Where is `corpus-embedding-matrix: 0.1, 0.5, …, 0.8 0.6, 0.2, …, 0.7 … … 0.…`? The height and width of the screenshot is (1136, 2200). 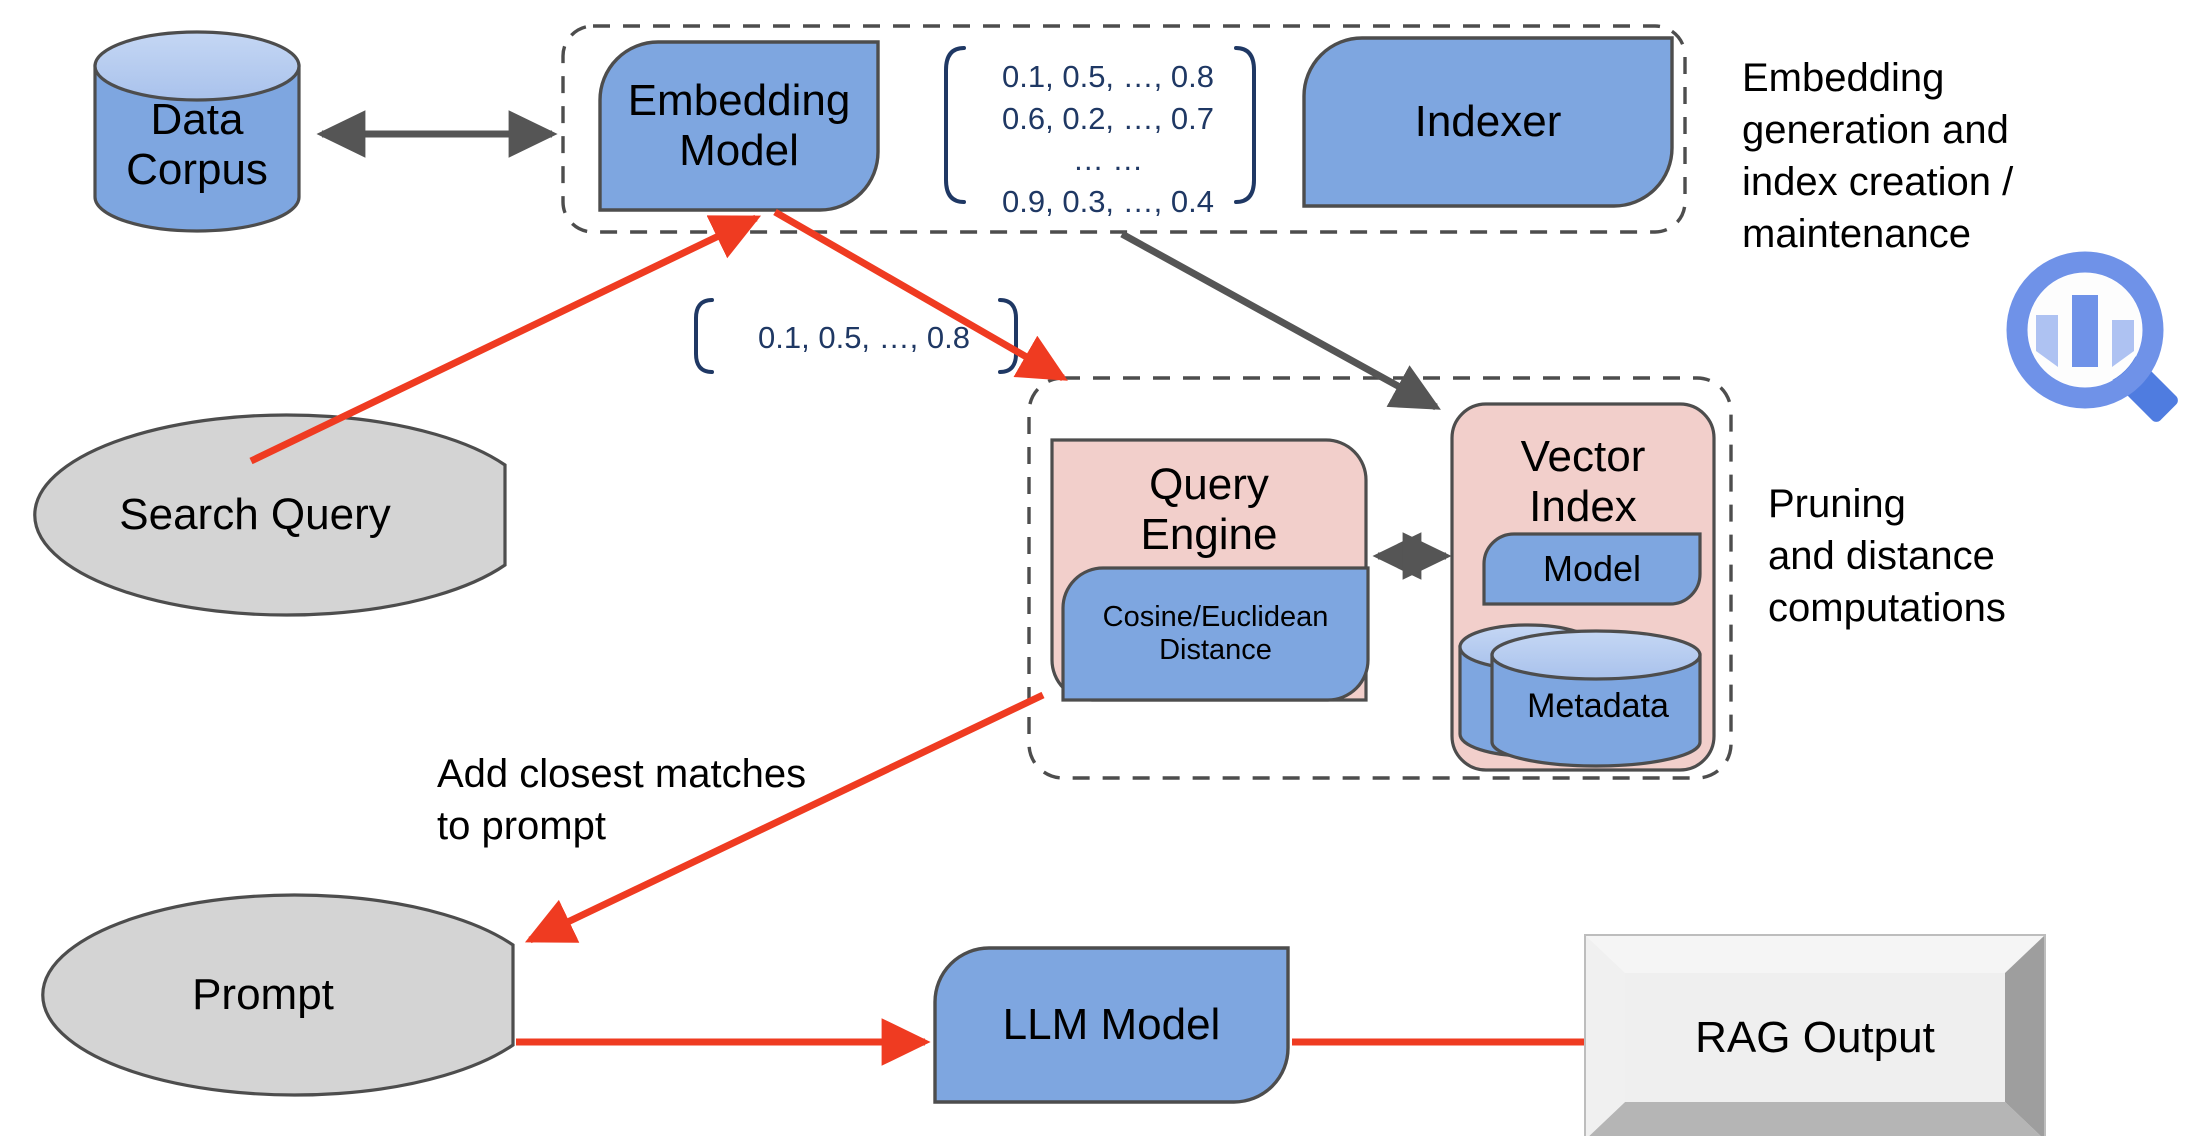
corpus-embedding-matrix: 0.1, 0.5, …, 0.8 0.6, 0.2, …, 0.7 … … 0.… is located at coordinates (1108, 139).